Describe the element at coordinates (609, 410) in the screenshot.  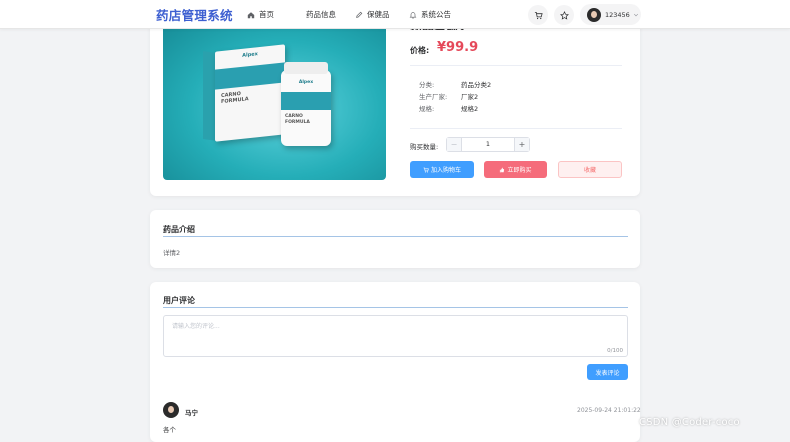
I see `comment-time: 2025-09-24 21:01:22` at that location.